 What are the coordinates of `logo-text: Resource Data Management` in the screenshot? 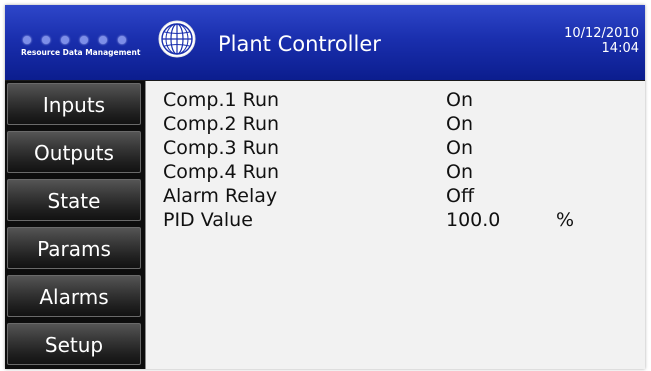 It's located at (81, 52).